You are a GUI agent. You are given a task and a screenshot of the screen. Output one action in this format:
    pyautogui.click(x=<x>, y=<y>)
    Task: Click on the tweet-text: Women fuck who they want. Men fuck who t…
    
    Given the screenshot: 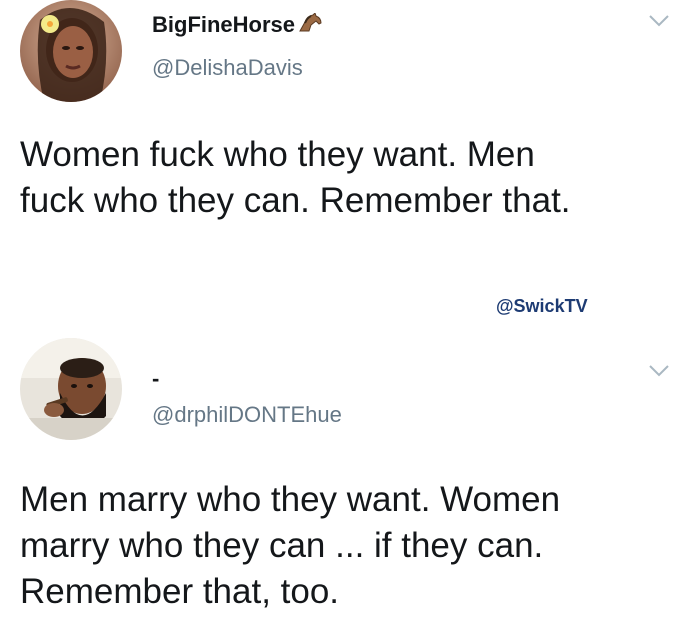 What is the action you would take?
    pyautogui.click(x=295, y=177)
    